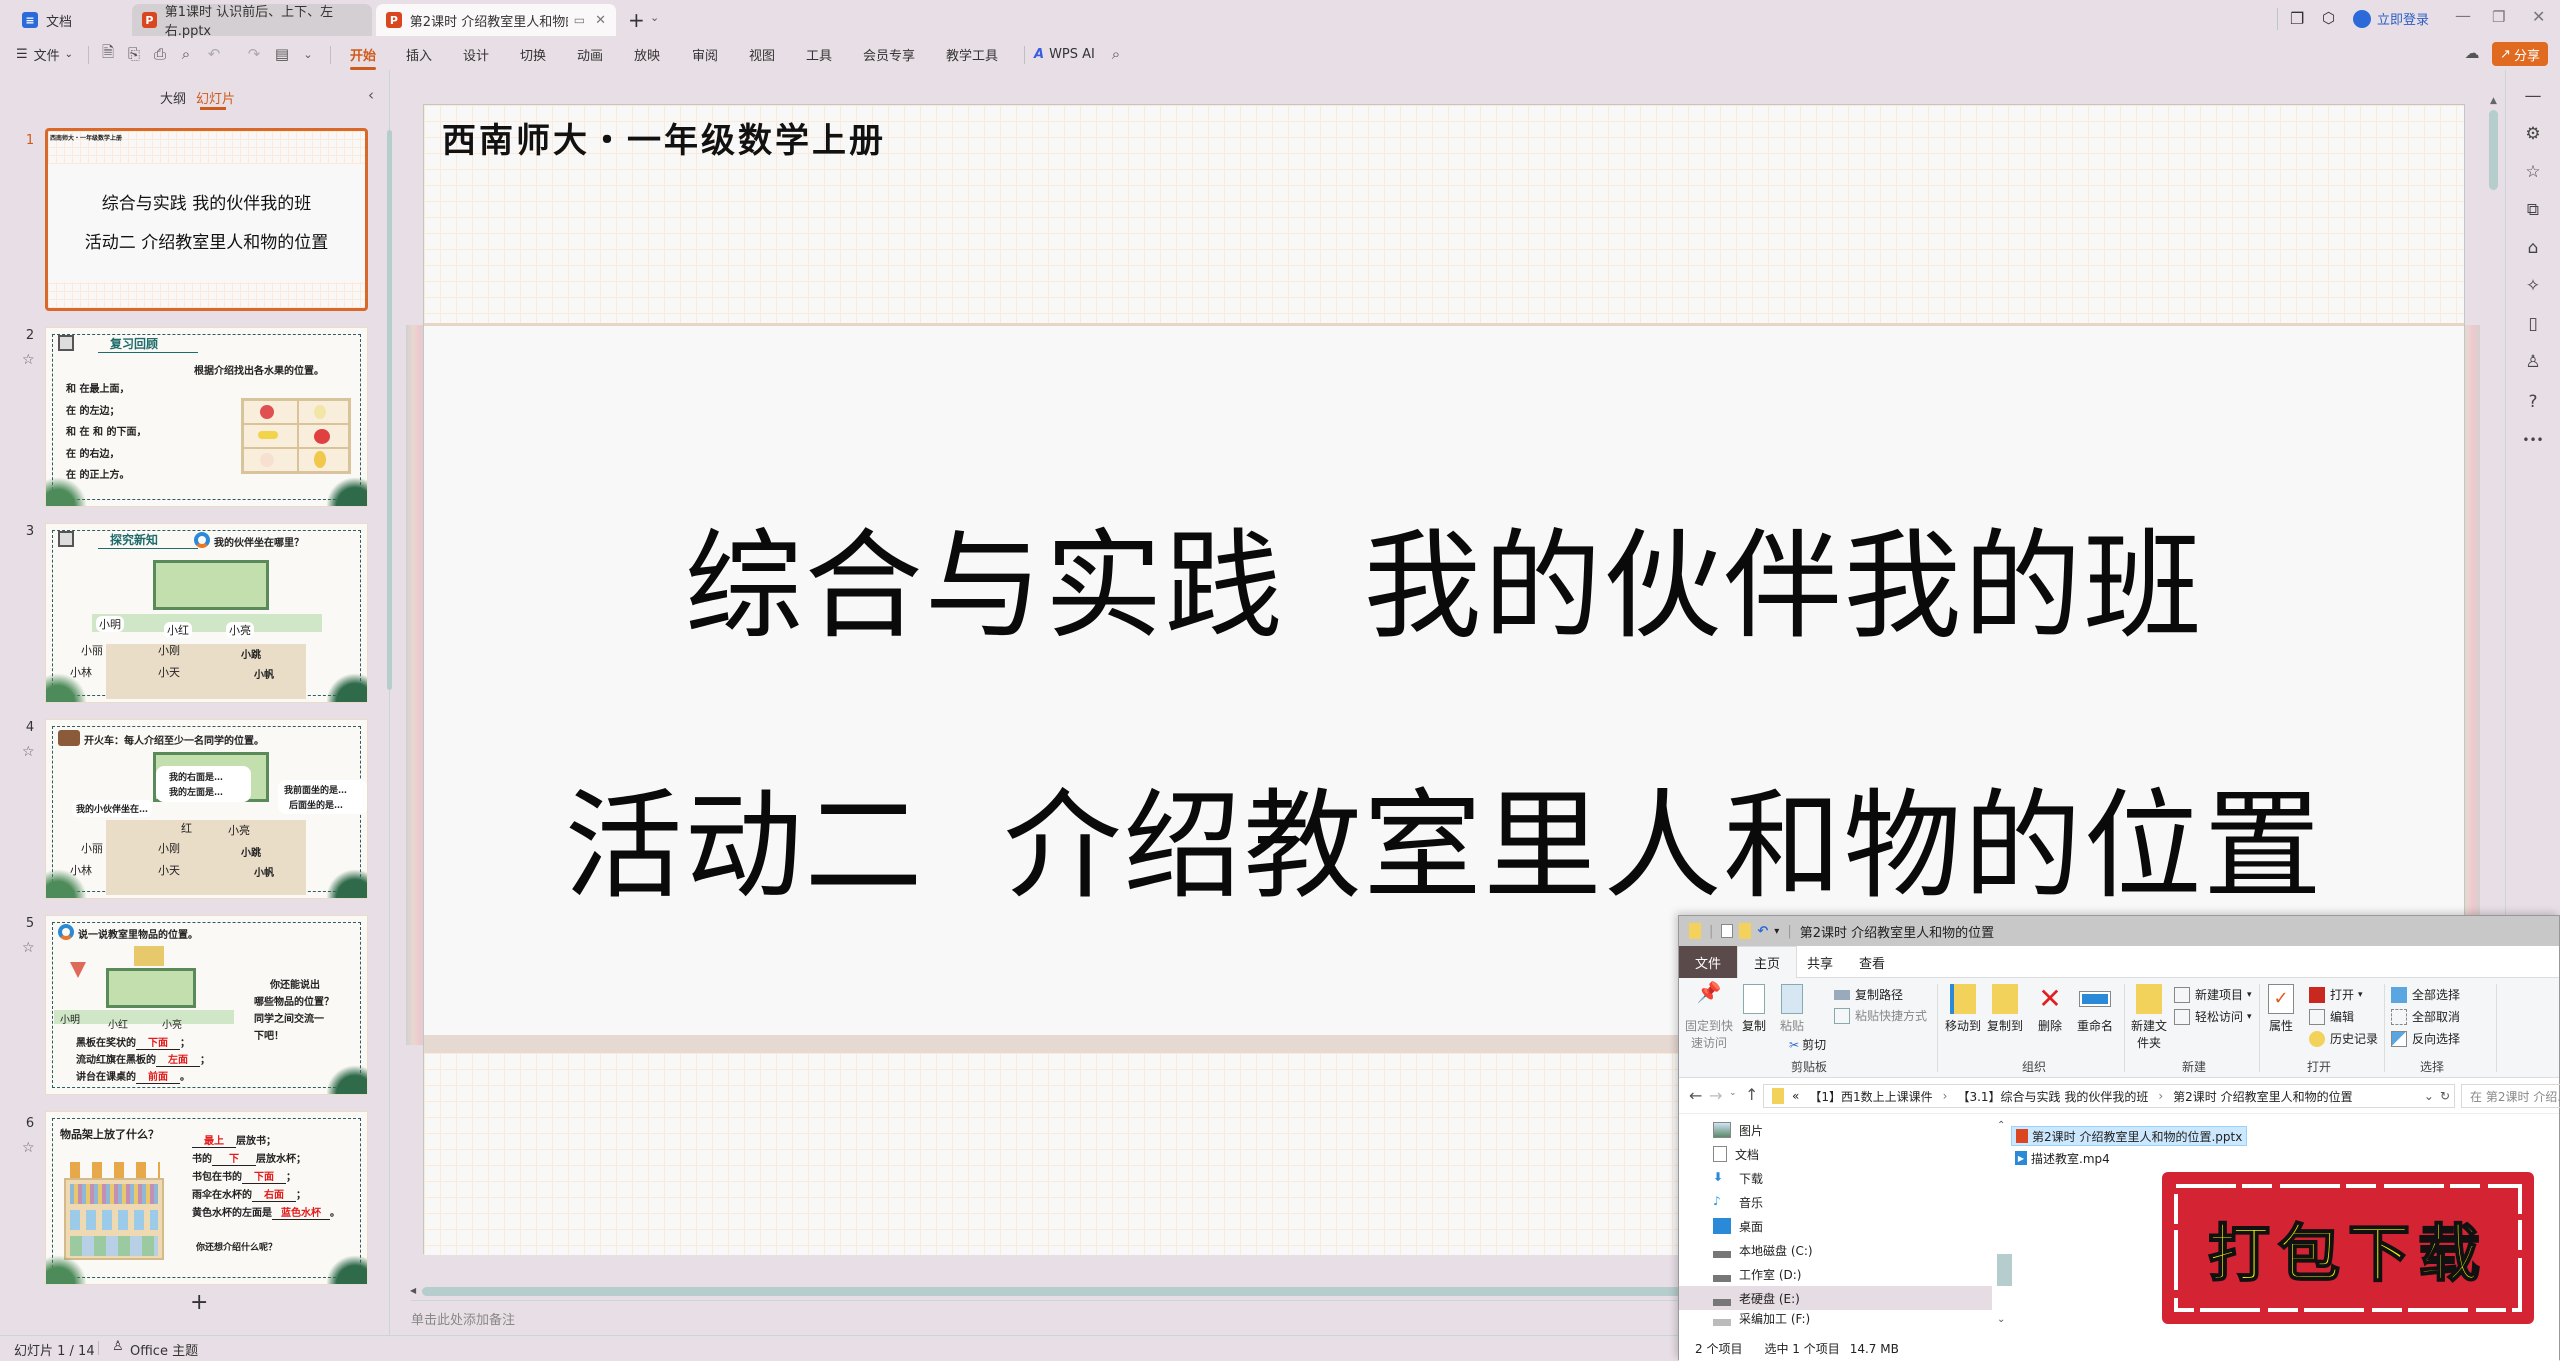  I want to click on collapse-panel-icon: ‹, so click(371, 95).